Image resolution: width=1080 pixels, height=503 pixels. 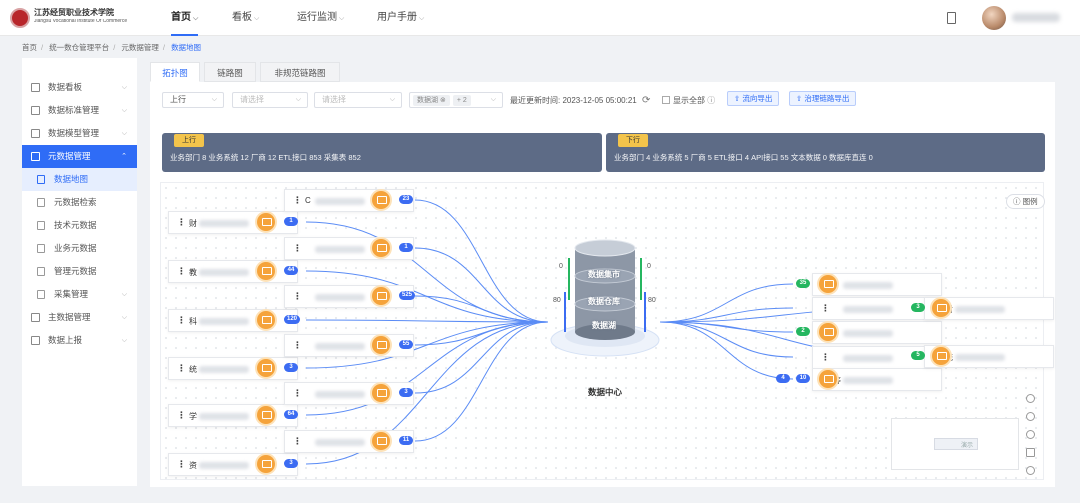 I want to click on user-name-redacted, so click(x=1036, y=17).